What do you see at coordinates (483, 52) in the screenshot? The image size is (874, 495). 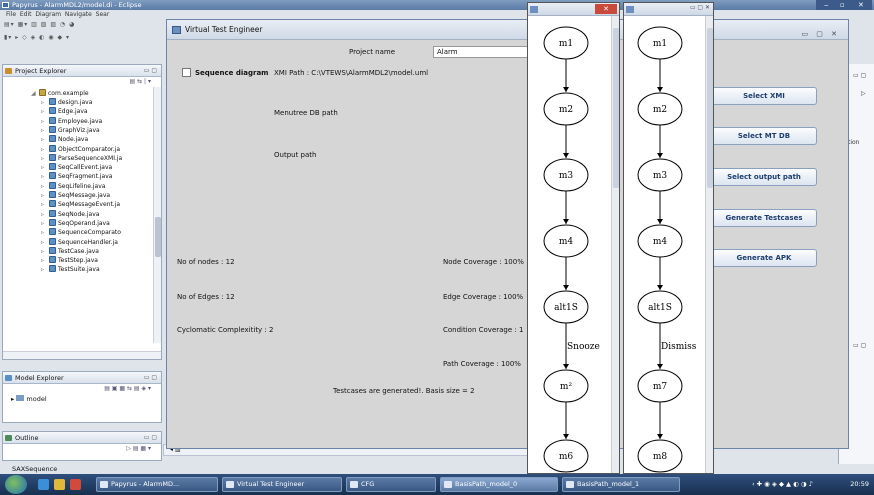 I see `project-name-input: Alarm` at bounding box center [483, 52].